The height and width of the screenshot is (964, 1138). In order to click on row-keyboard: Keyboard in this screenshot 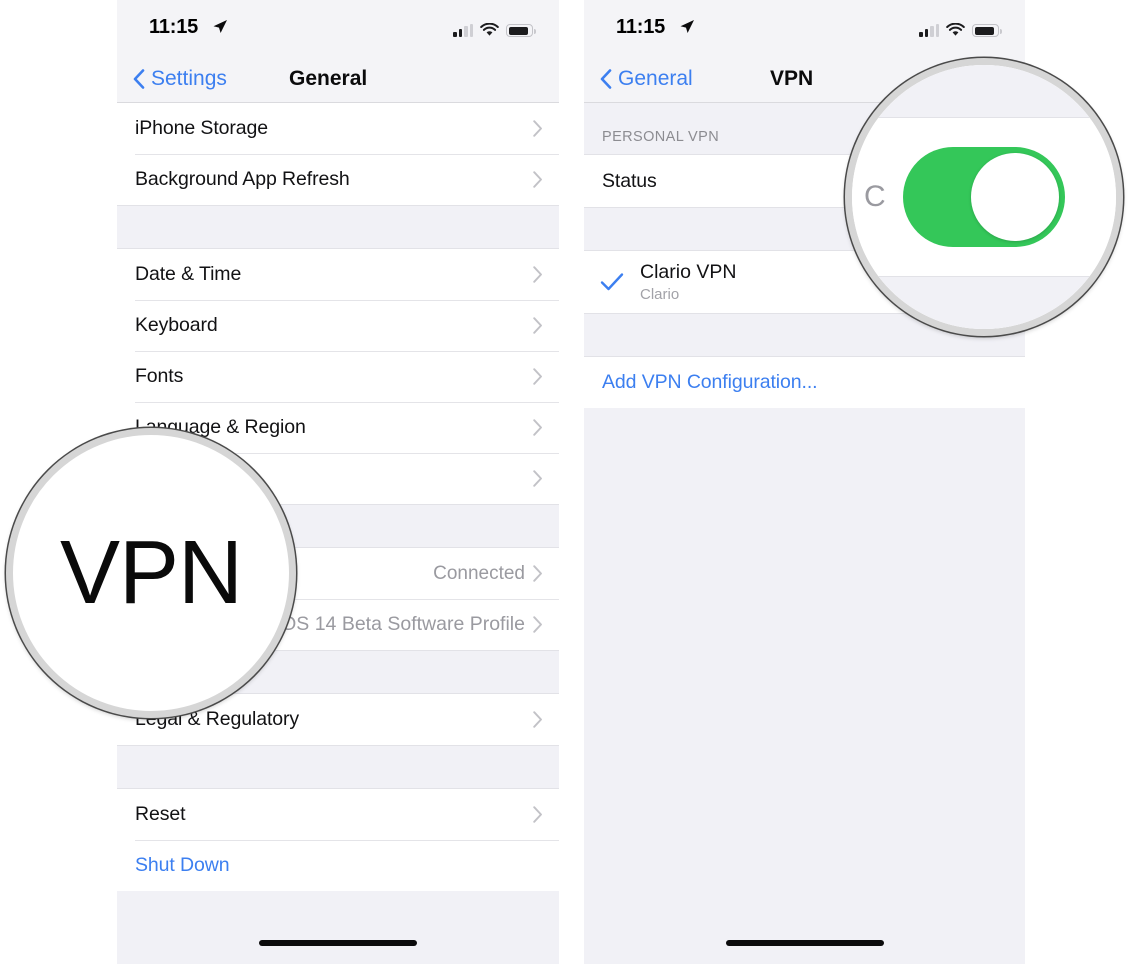, I will do `click(338, 325)`.